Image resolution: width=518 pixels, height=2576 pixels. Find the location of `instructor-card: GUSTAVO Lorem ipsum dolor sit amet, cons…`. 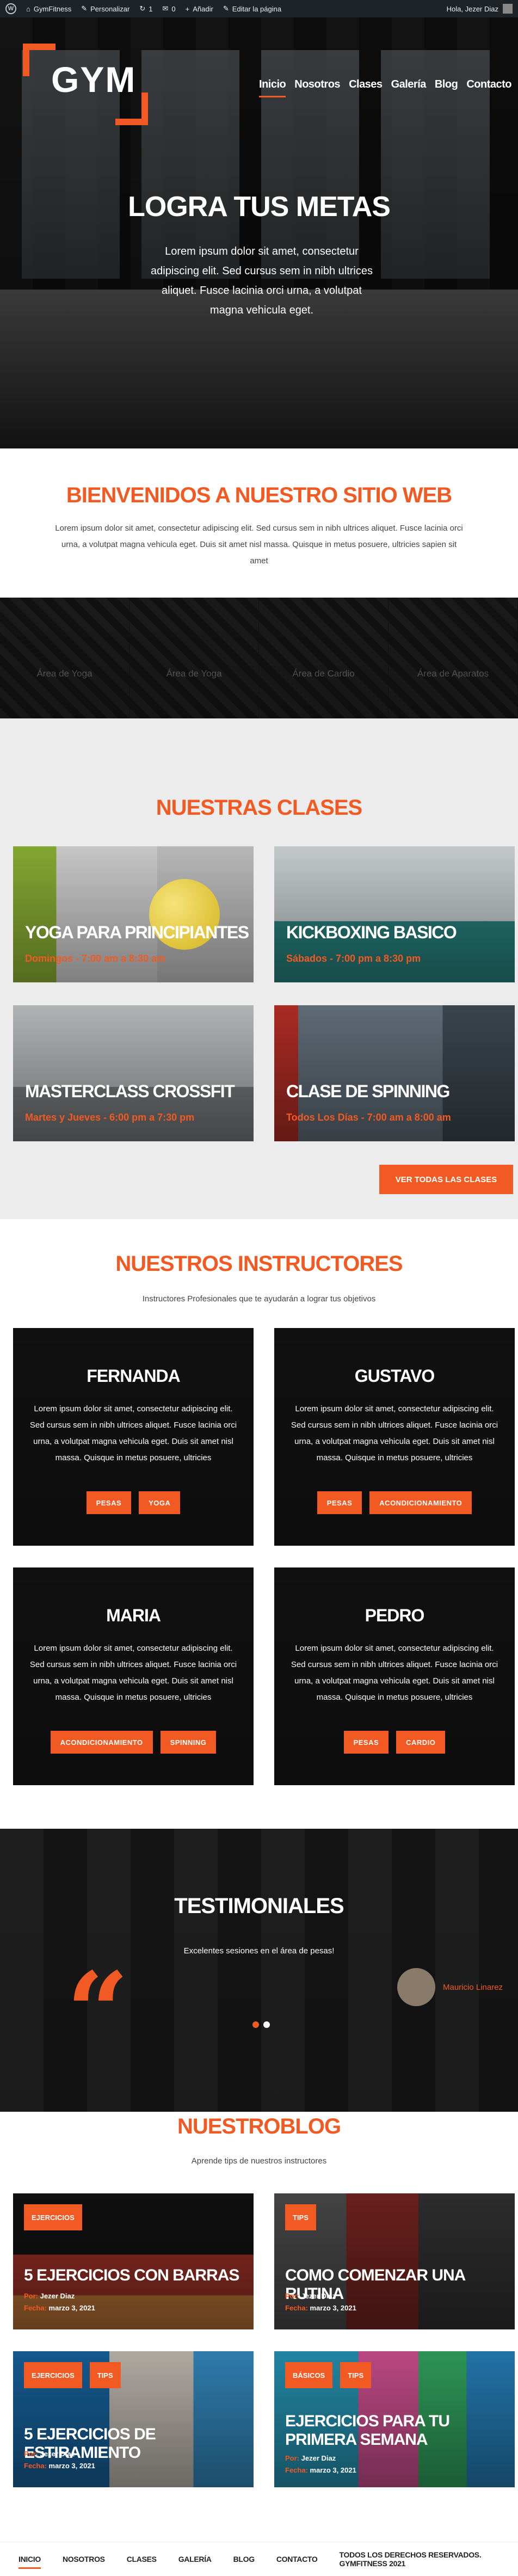

instructor-card: GUSTAVO Lorem ipsum dolor sit amet, cons… is located at coordinates (394, 1437).